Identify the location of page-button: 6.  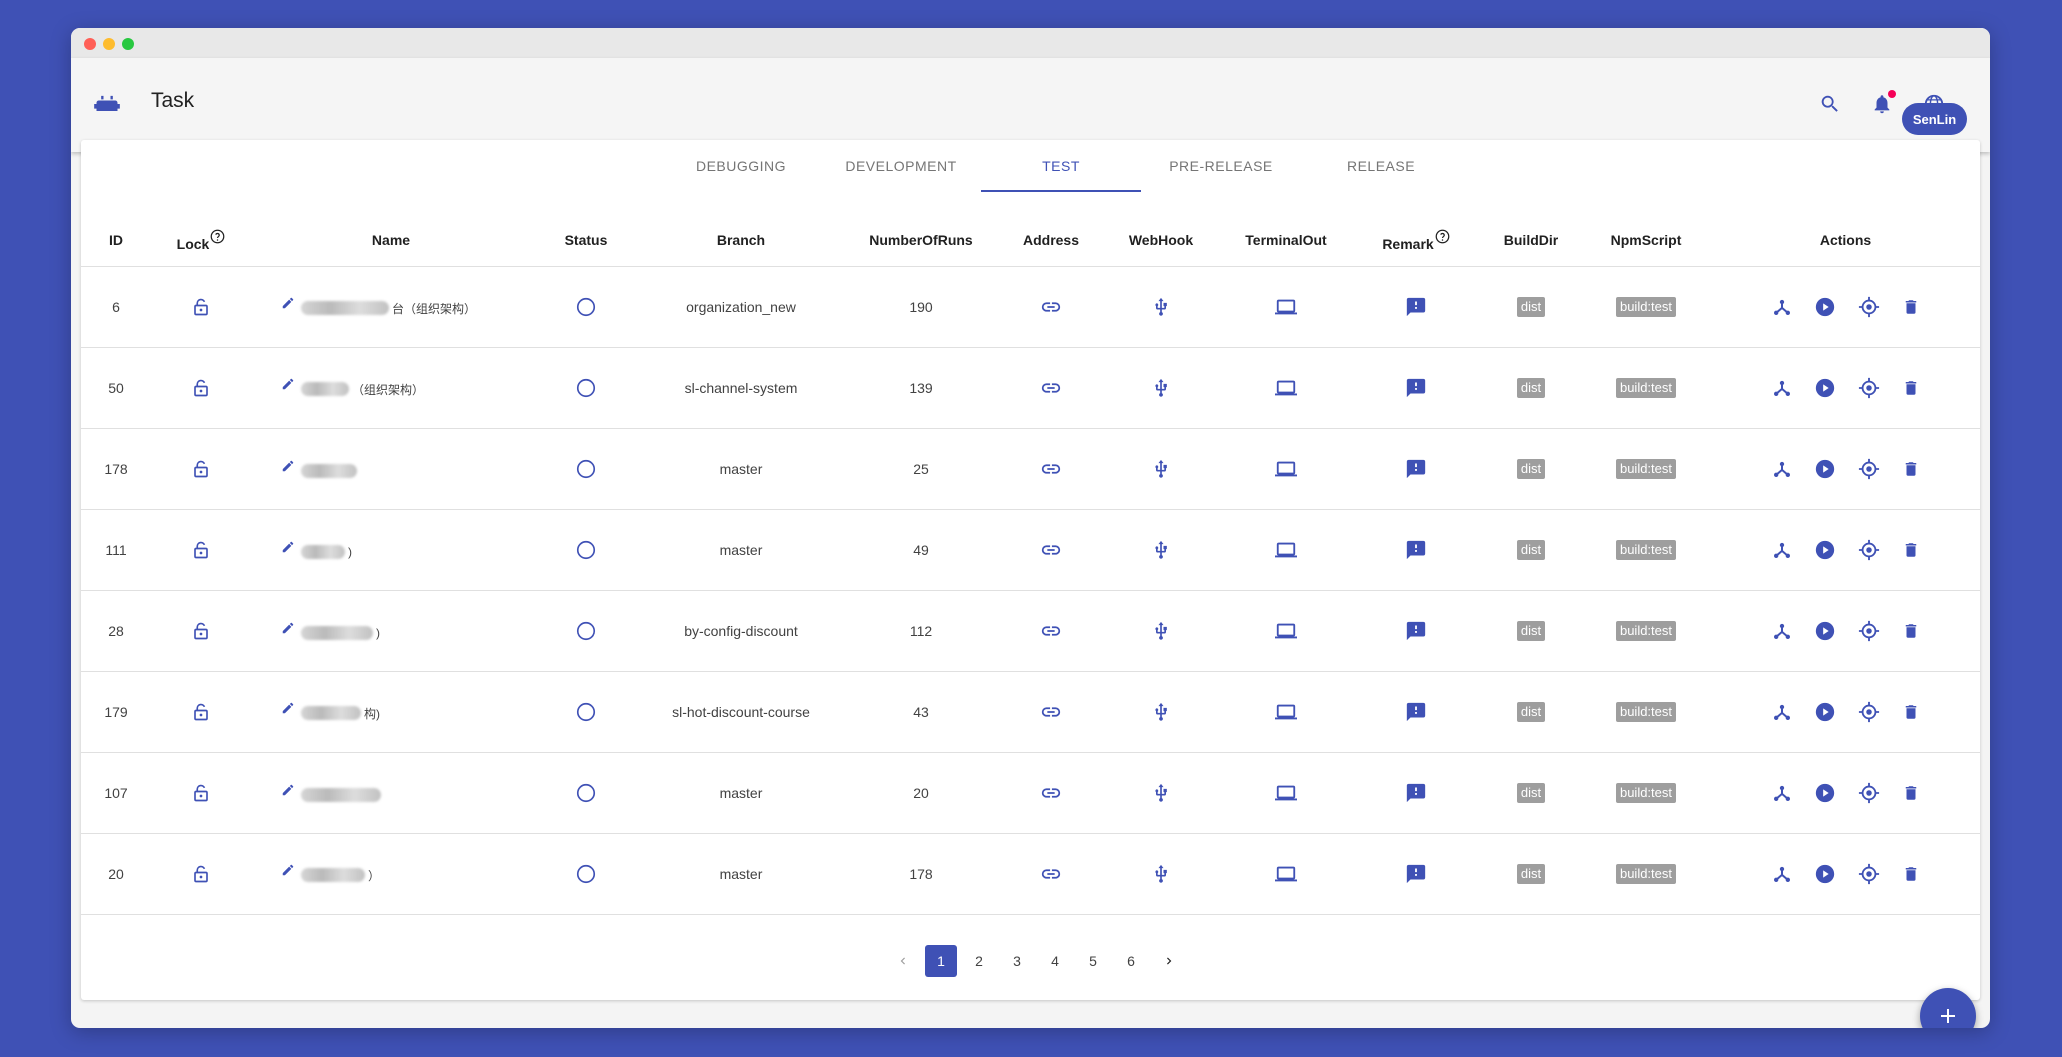
(1131, 961).